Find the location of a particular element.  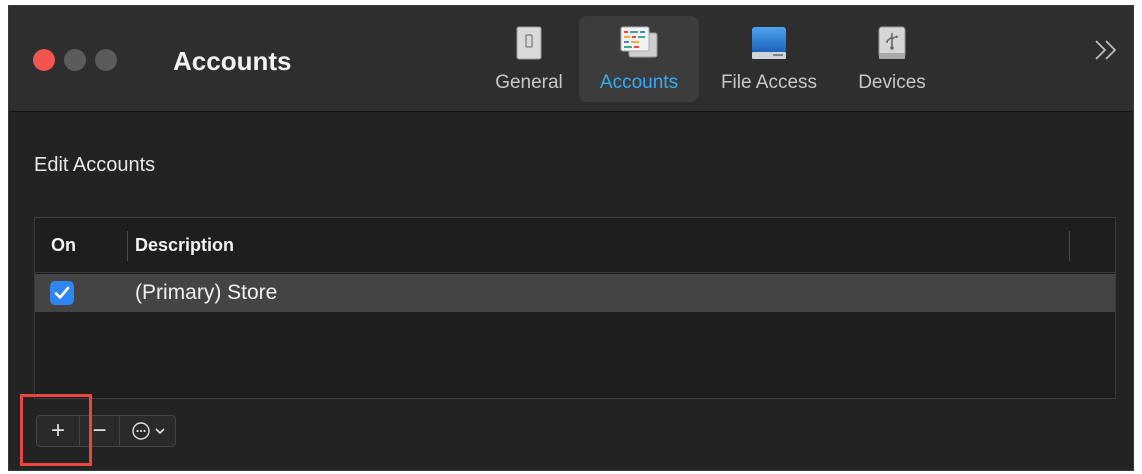

chevron-down-icon is located at coordinates (159, 431).